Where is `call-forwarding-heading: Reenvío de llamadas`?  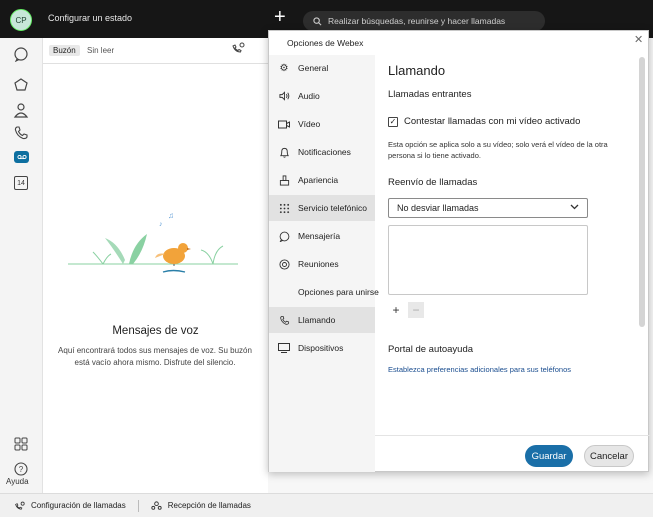
call-forwarding-heading: Reenvío de llamadas is located at coordinates (433, 182).